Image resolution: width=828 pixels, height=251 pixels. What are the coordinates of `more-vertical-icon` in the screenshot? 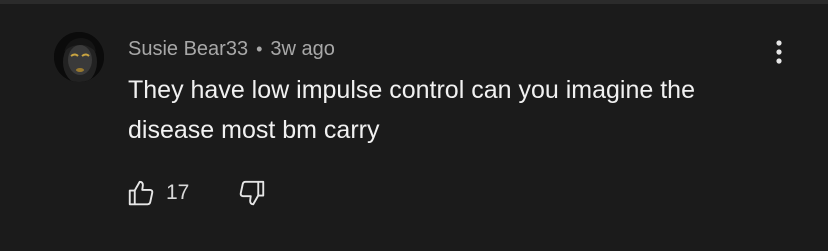 It's located at (779, 52).